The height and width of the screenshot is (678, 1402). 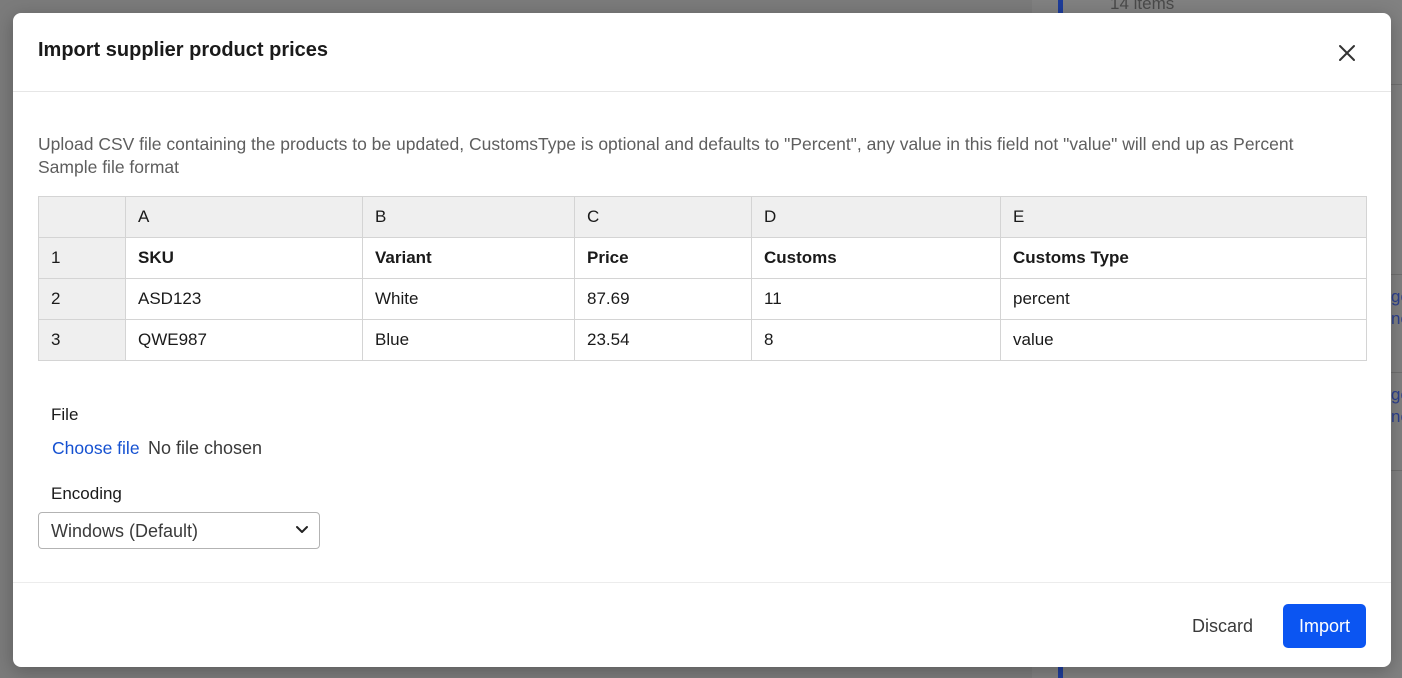 I want to click on column-letter-row: A B C D E, so click(x=702, y=217).